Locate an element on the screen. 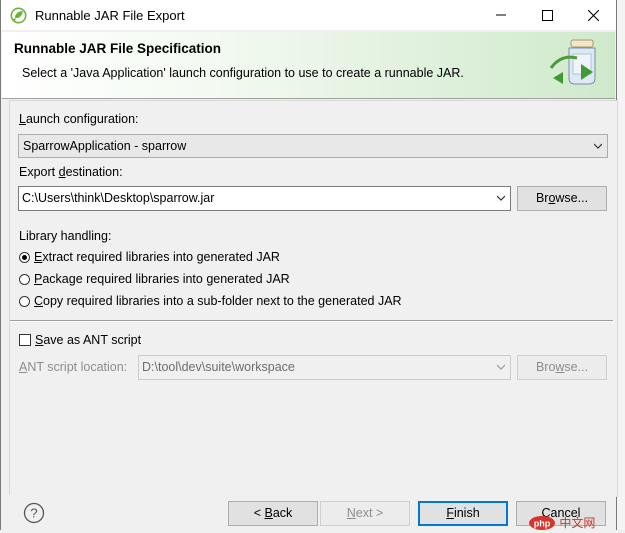 Image resolution: width=625 pixels, height=533 pixels. section-divider is located at coordinates (311, 321).